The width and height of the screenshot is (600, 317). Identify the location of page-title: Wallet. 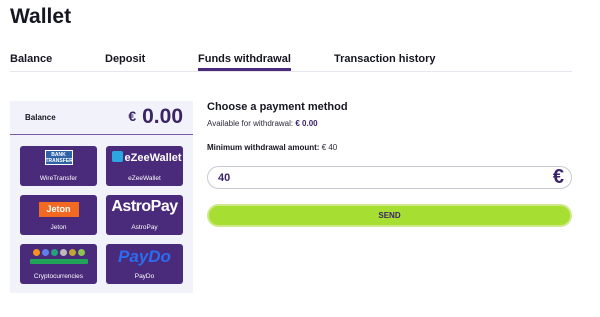
(41, 16).